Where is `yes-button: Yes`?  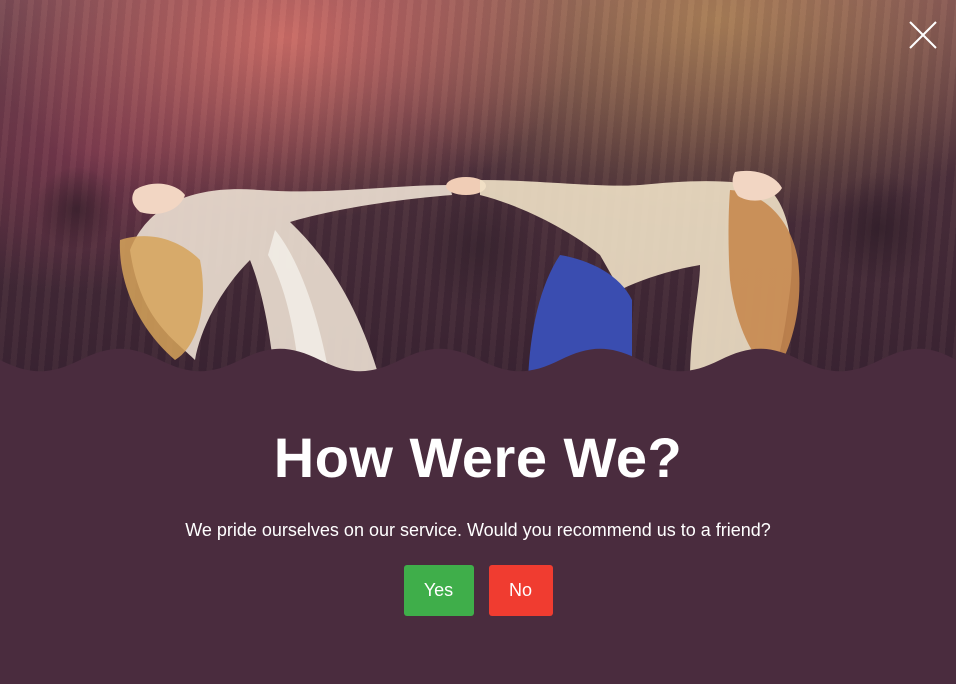
yes-button: Yes is located at coordinates (438, 590).